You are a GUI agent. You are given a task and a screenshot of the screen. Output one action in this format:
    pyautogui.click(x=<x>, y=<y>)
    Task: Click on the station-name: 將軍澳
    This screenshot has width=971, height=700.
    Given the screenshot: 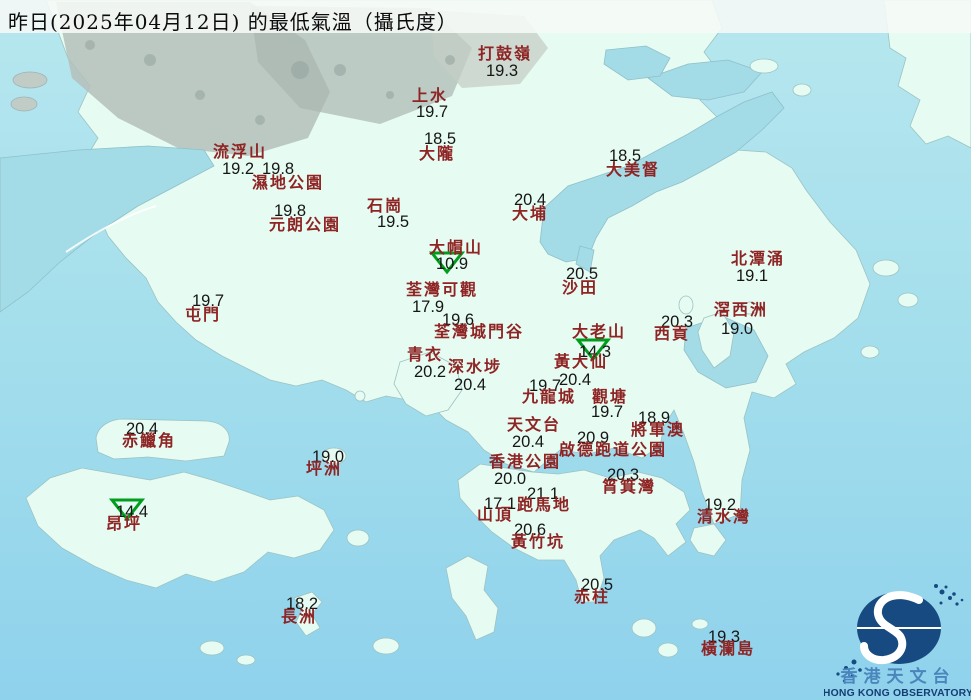 What is the action you would take?
    pyautogui.click(x=658, y=429)
    